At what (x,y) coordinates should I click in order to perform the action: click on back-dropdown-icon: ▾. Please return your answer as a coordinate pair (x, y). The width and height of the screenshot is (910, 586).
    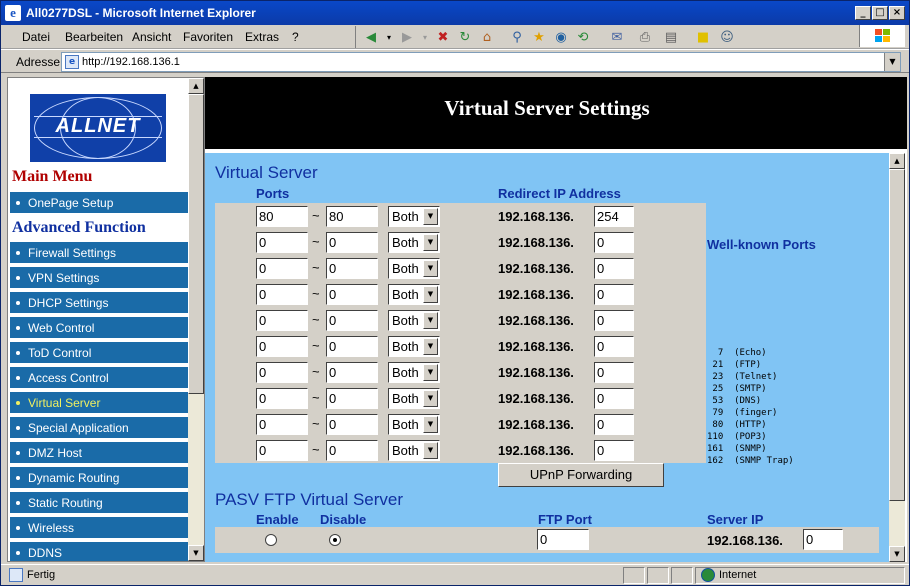
    Looking at the image, I should click on (389, 38).